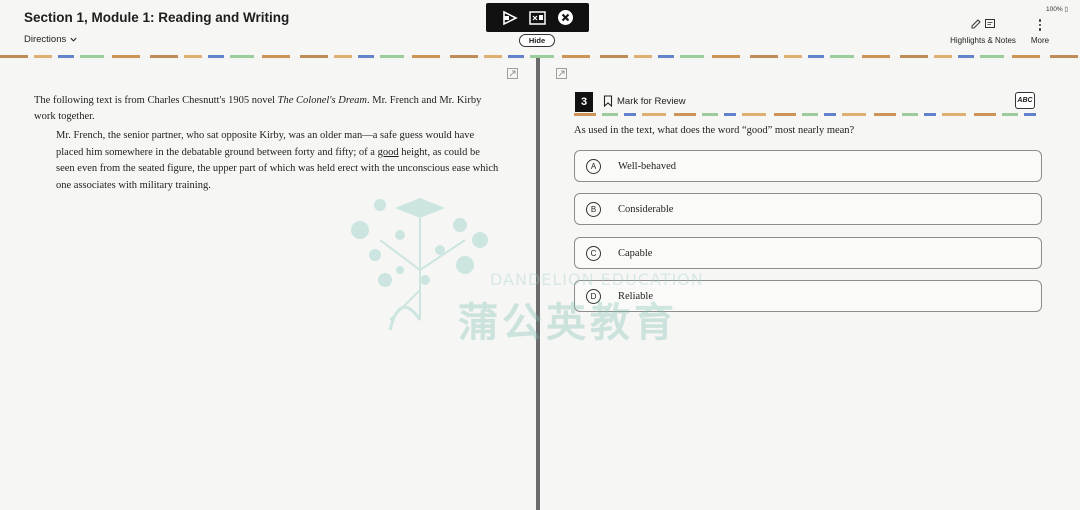  Describe the element at coordinates (808, 166) in the screenshot. I see `choice-a: A Well-behaved` at that location.